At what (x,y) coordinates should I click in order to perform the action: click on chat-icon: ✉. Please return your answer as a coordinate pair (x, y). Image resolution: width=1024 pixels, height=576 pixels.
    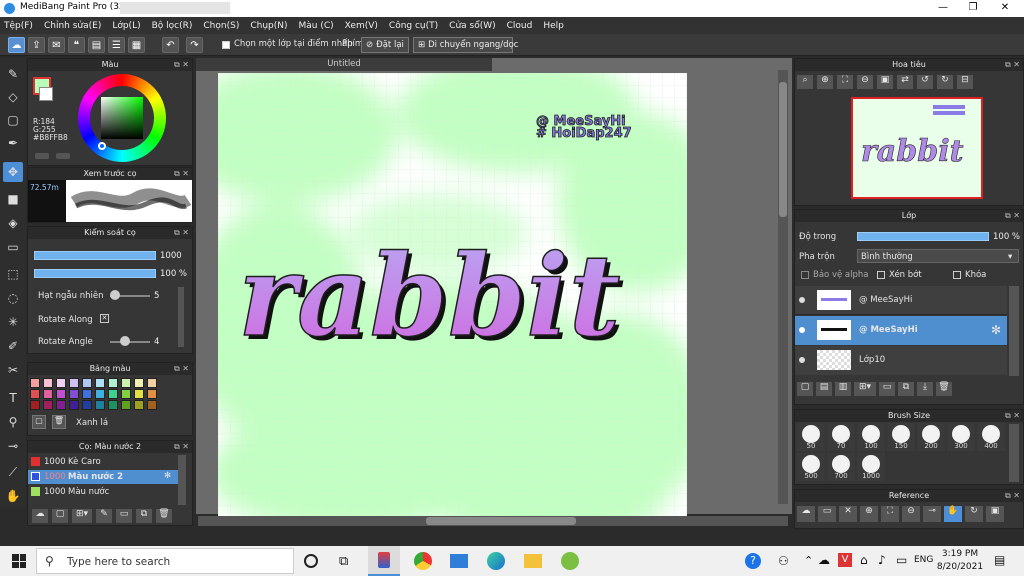
    Looking at the image, I should click on (56, 45).